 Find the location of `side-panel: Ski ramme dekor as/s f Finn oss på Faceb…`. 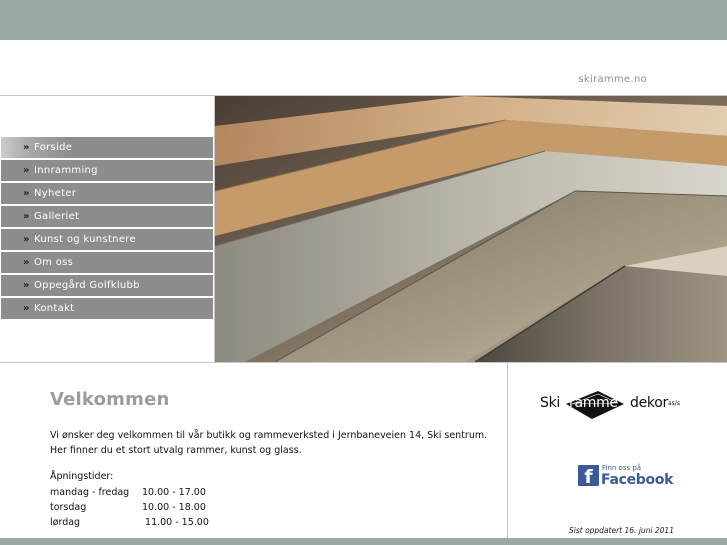

side-panel: Ski ramme dekor as/s f Finn oss på Faceb… is located at coordinates (617, 450).